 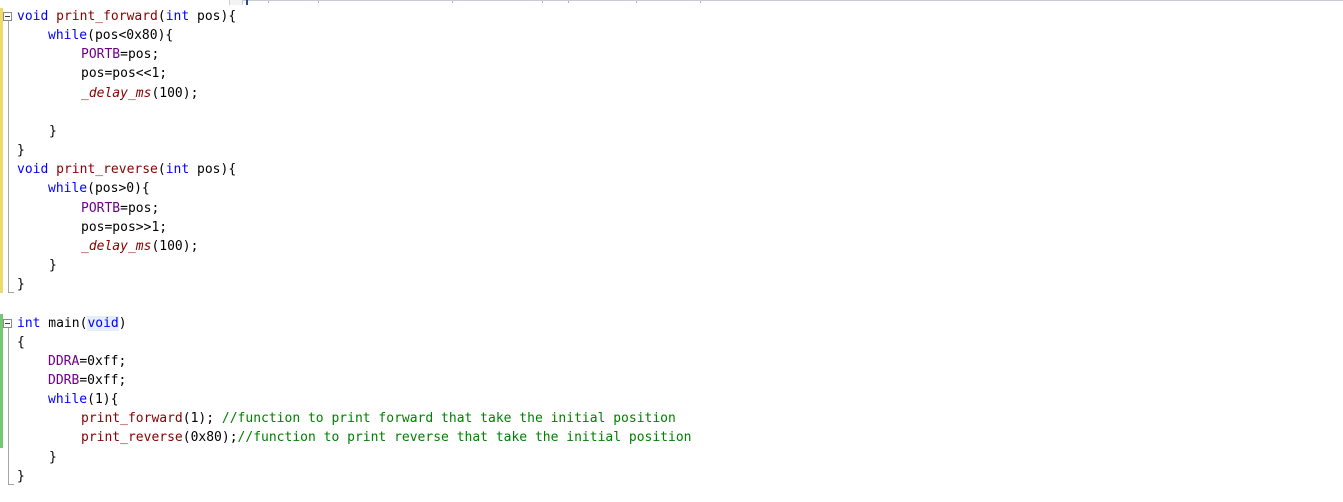 I want to click on code-line: while(pos>0){, so click(x=99, y=188).